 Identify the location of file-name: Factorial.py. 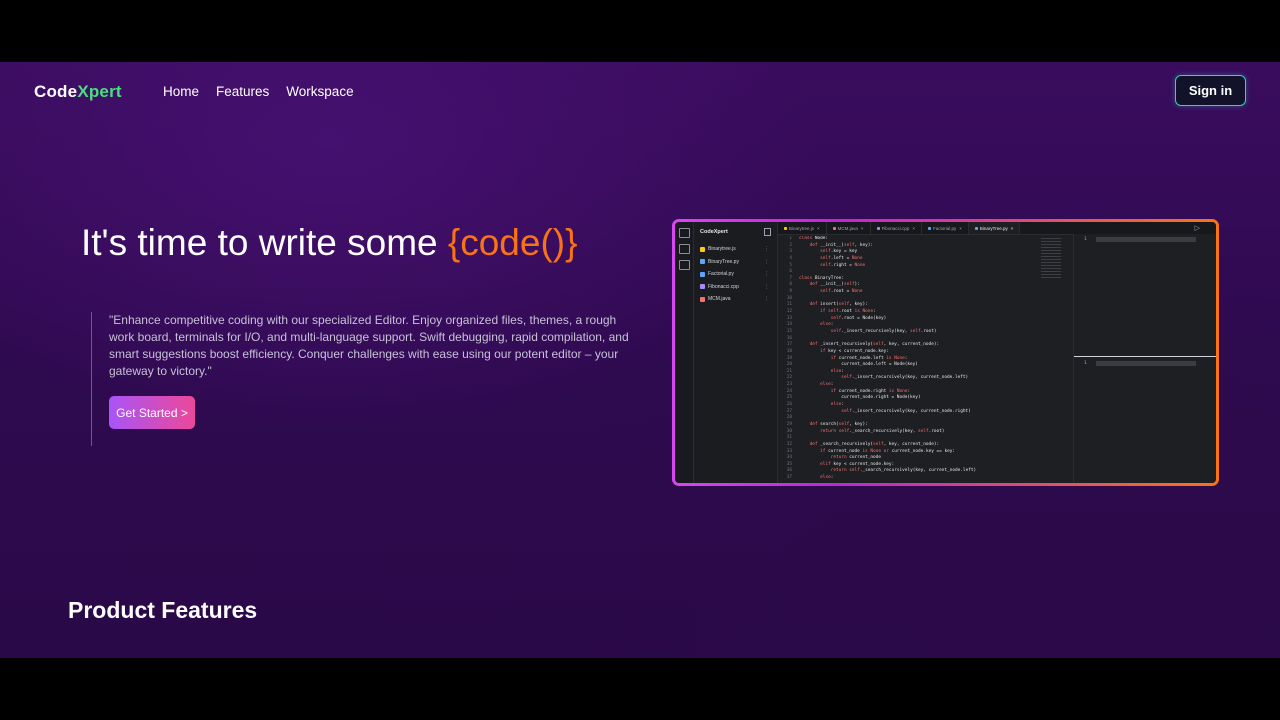
(721, 274).